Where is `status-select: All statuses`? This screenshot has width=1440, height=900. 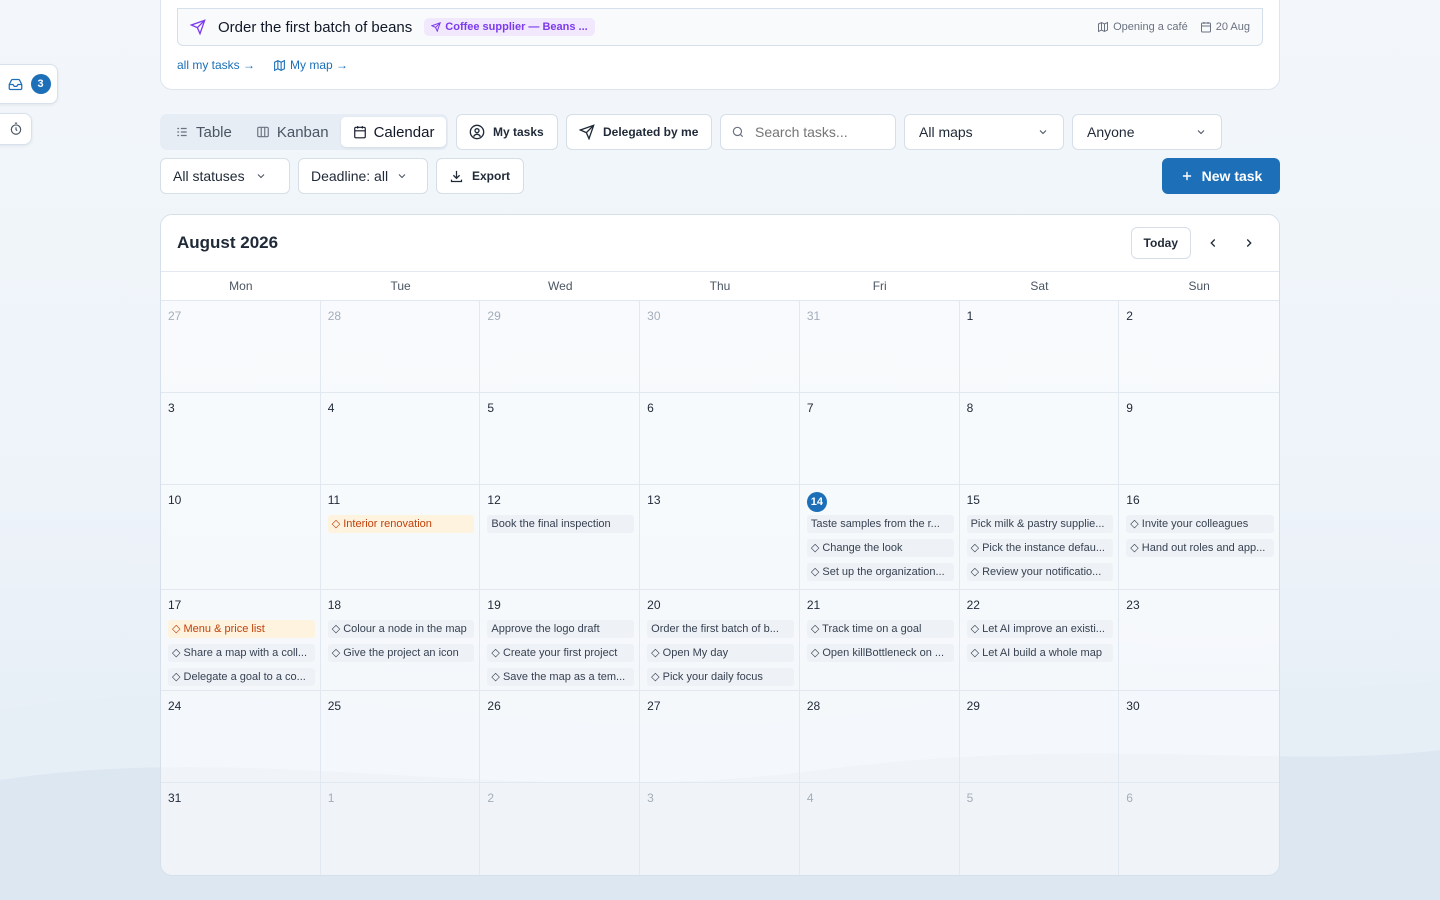
status-select: All statuses is located at coordinates (225, 176).